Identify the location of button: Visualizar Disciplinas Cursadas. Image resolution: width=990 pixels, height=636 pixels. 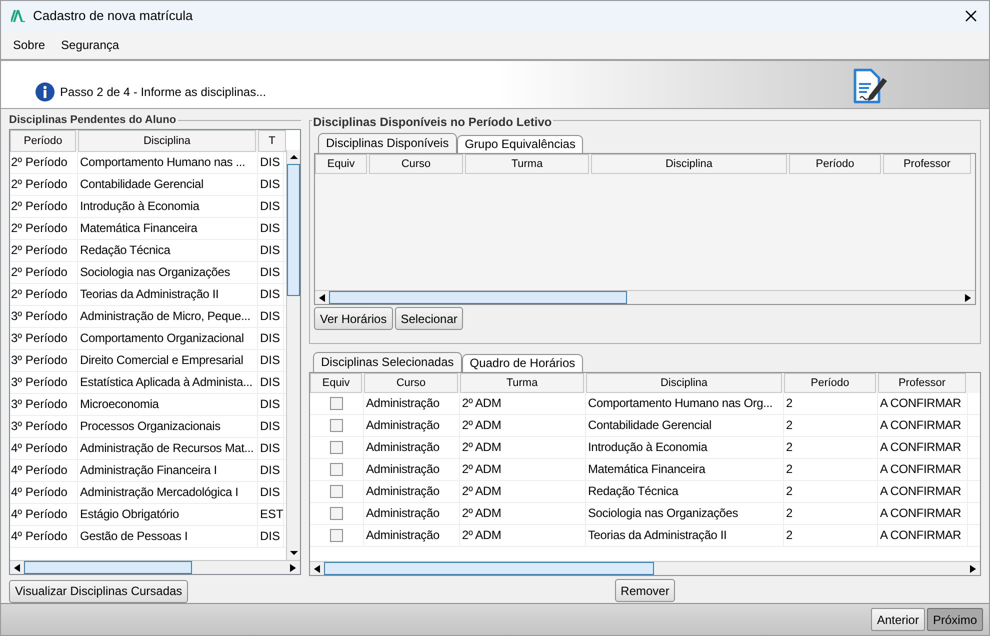
(98, 591).